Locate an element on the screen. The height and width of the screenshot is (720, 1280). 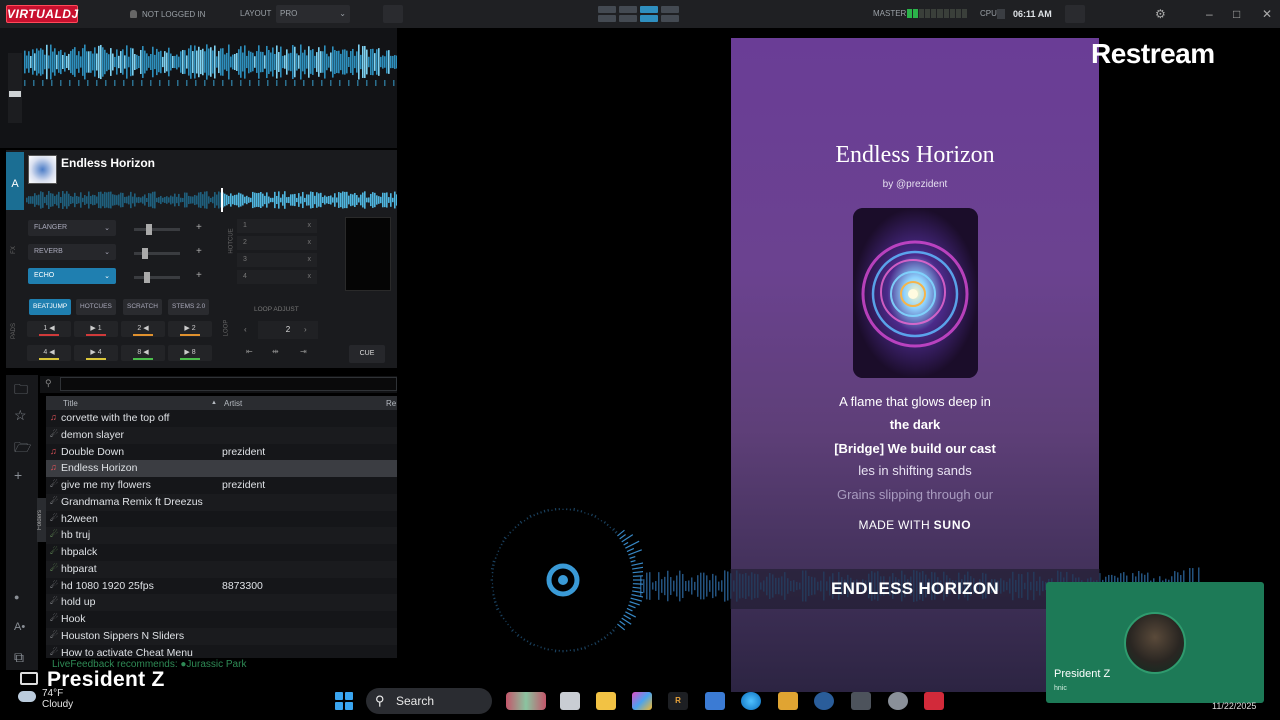
pad-button: 1 ◀ is located at coordinates (49, 329).